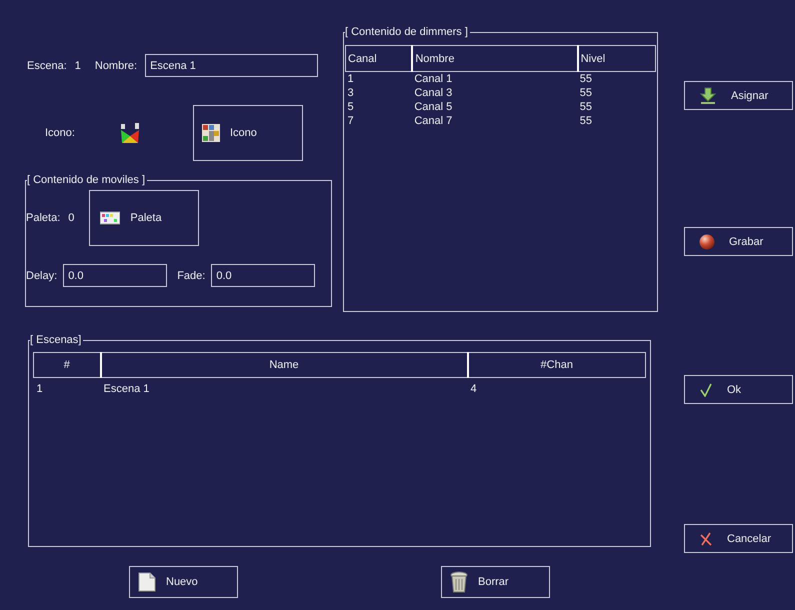  I want to click on download-arrow-icon, so click(708, 95).